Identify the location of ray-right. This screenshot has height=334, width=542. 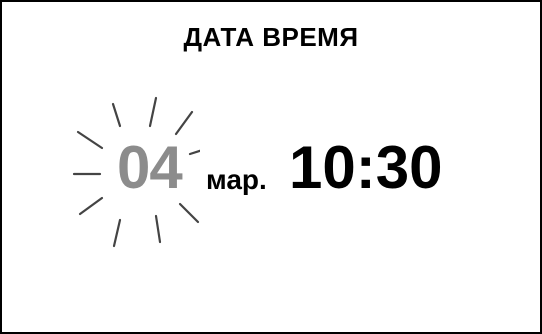
(194, 152).